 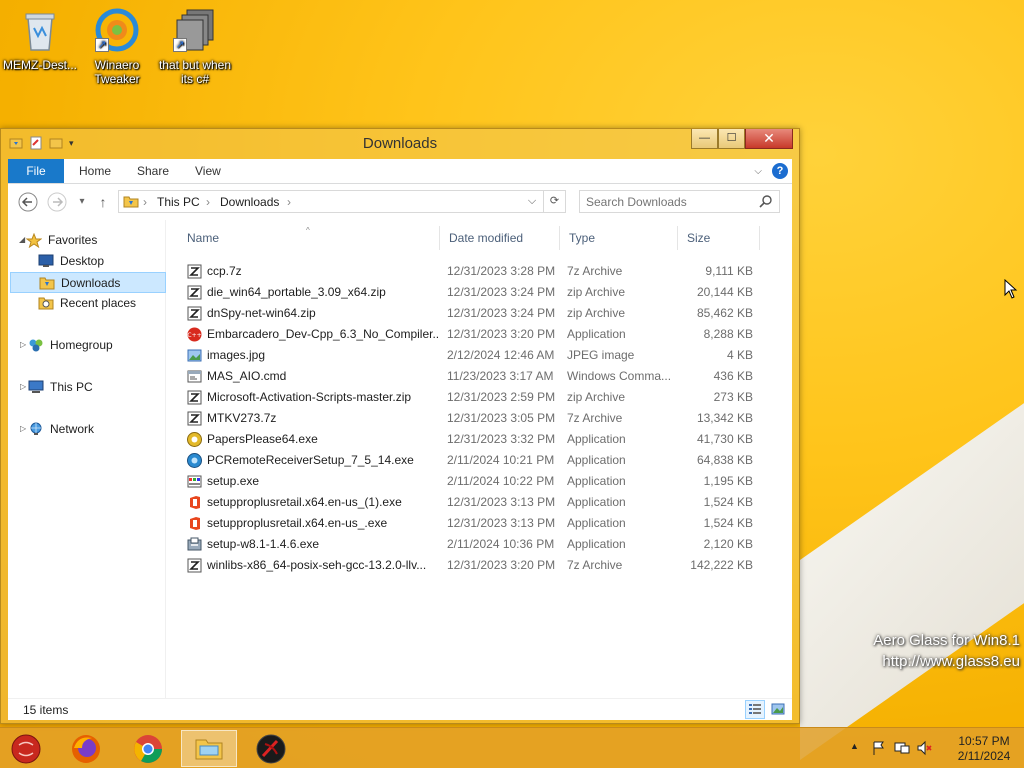 What do you see at coordinates (596, 334) in the screenshot?
I see `file-type: Application` at bounding box center [596, 334].